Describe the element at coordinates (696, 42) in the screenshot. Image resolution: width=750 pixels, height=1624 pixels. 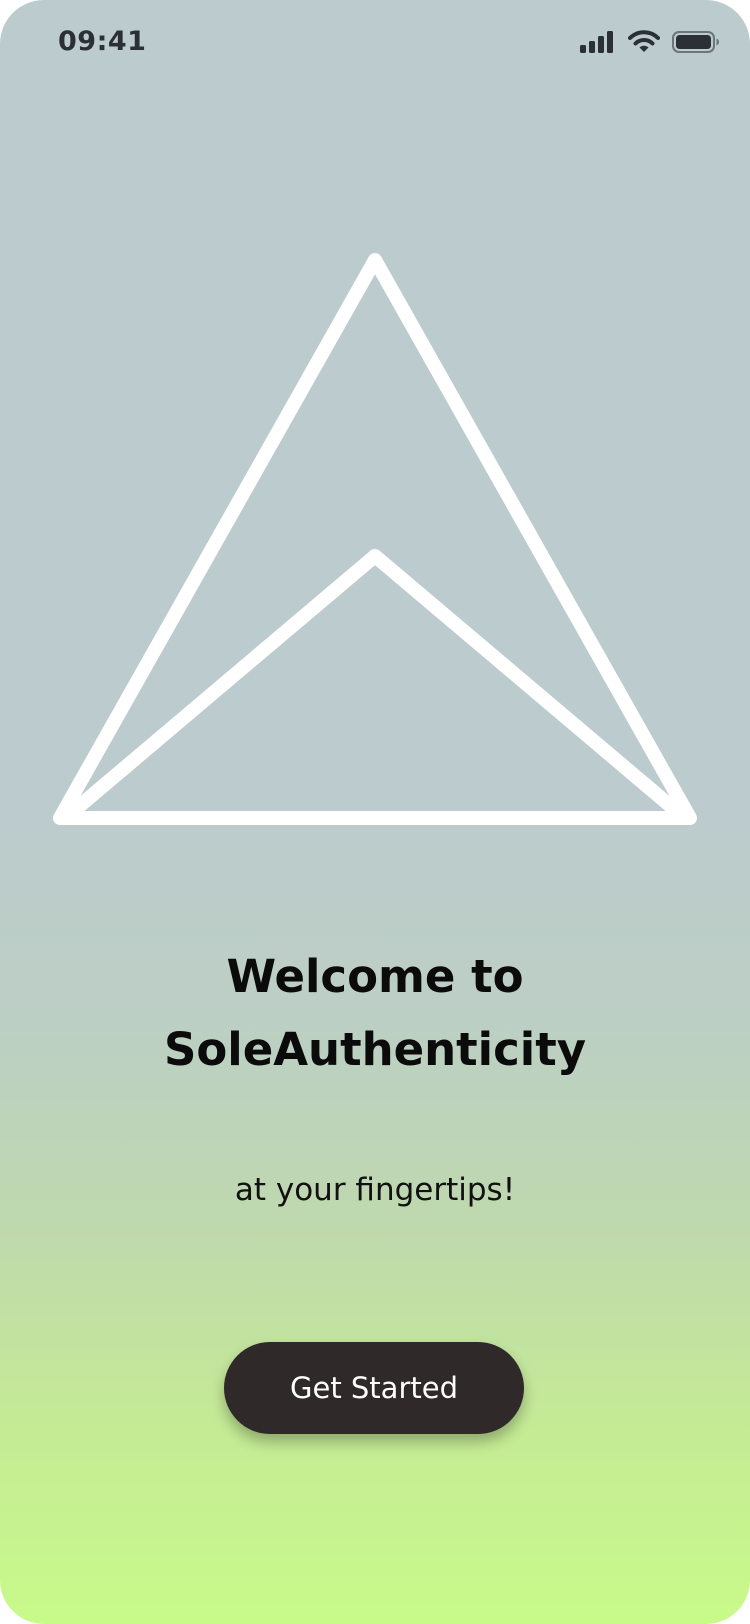
I see `battery-icon` at that location.